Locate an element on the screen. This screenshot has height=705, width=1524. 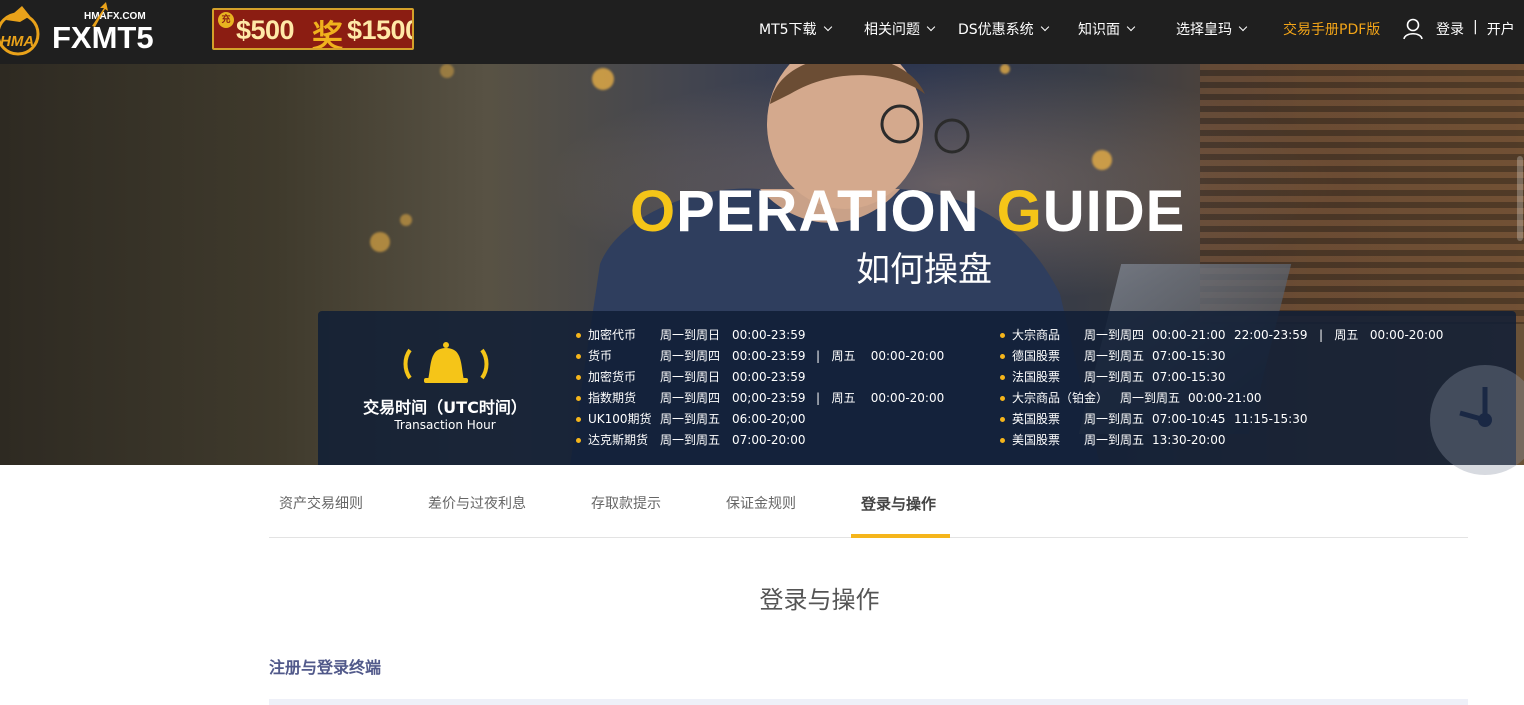
tab-deposit-withdrawal-tips: 存取款提示 is located at coordinates (626, 503).